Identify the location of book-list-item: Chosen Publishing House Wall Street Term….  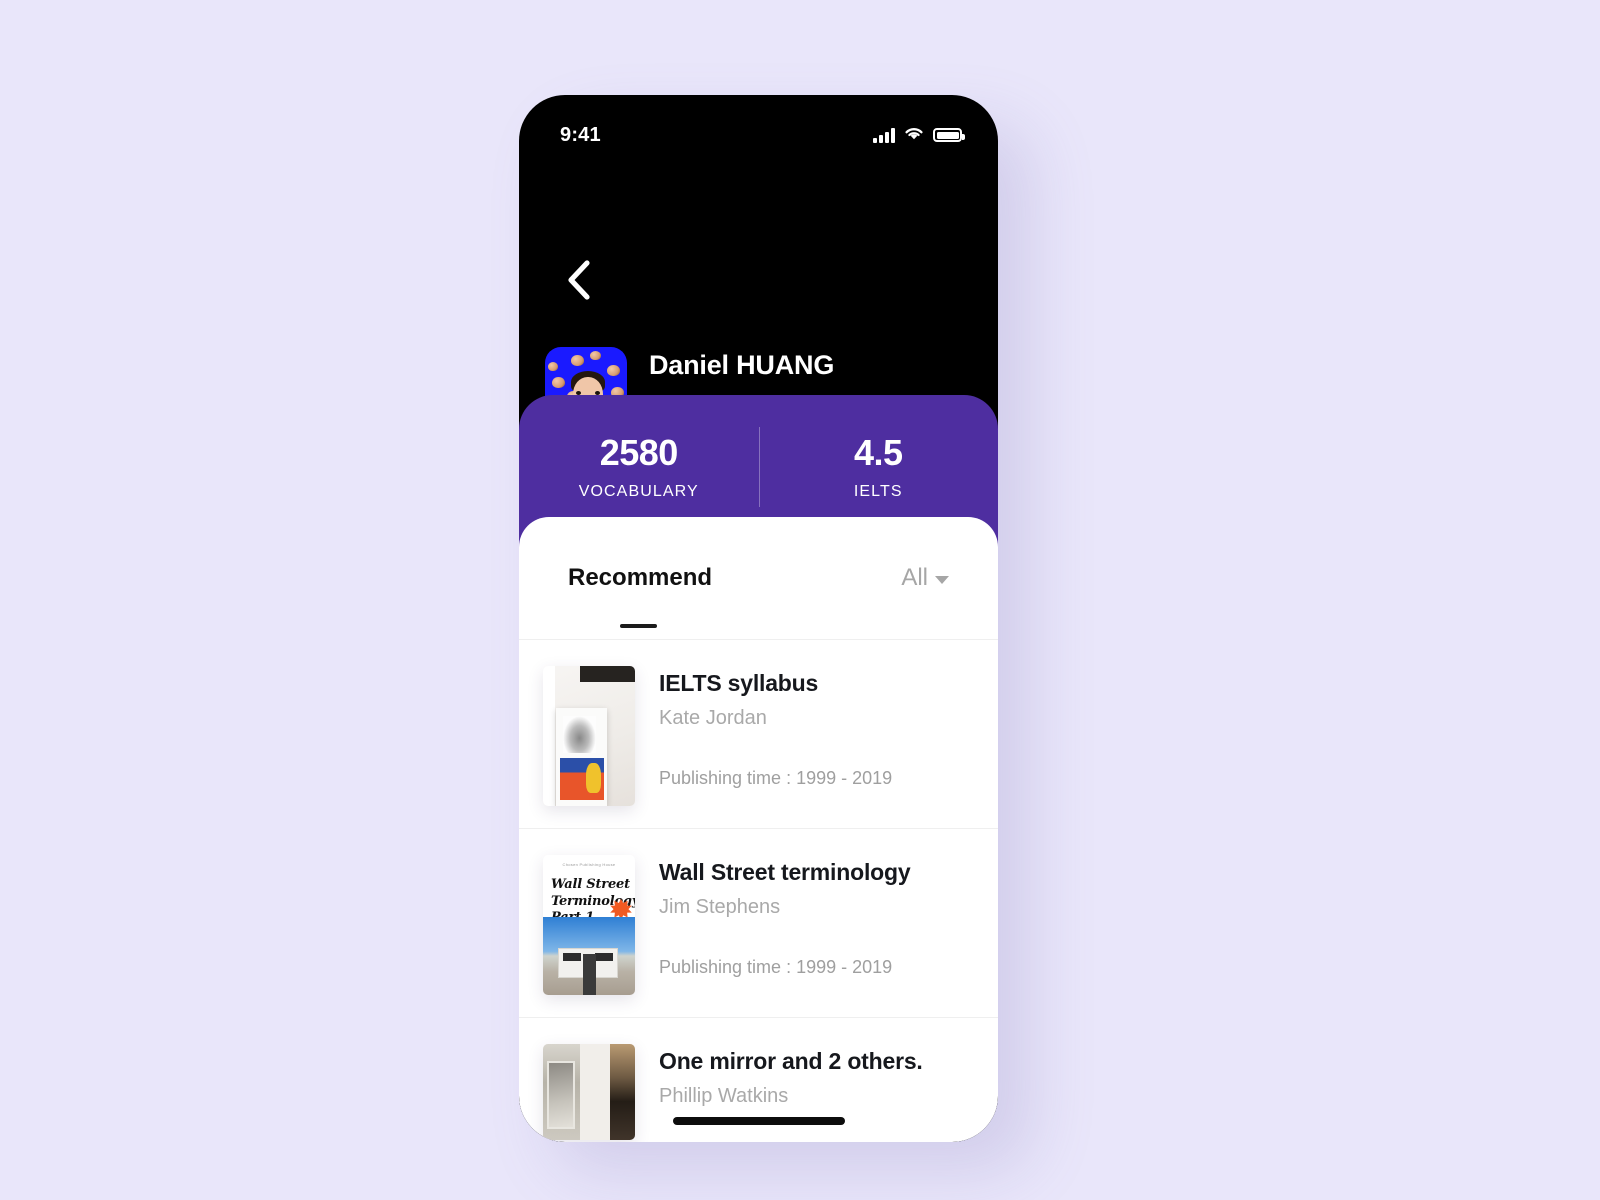
(758, 923).